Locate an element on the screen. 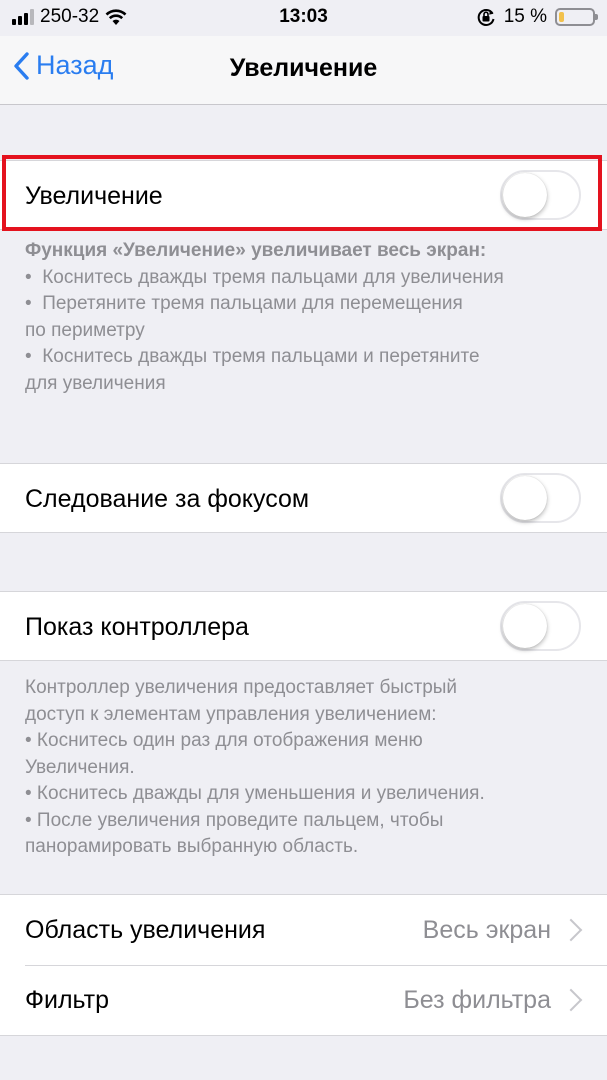  zoom-region-value: Весь экран is located at coordinates (486, 930).